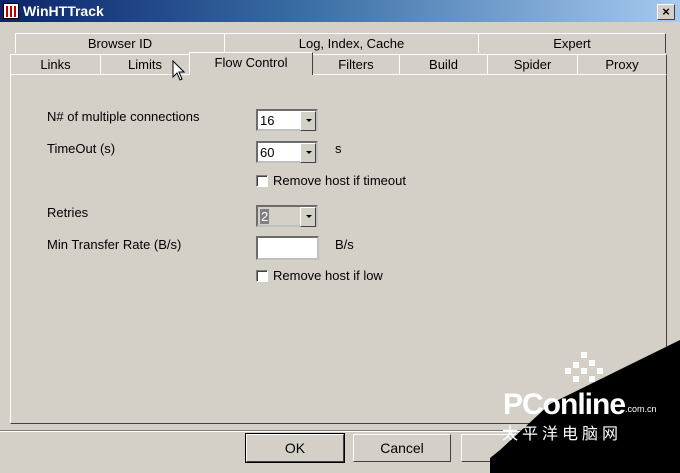 Image resolution: width=680 pixels, height=473 pixels. What do you see at coordinates (328, 275) in the screenshot?
I see `remove-host-low-label: Remove host if low` at bounding box center [328, 275].